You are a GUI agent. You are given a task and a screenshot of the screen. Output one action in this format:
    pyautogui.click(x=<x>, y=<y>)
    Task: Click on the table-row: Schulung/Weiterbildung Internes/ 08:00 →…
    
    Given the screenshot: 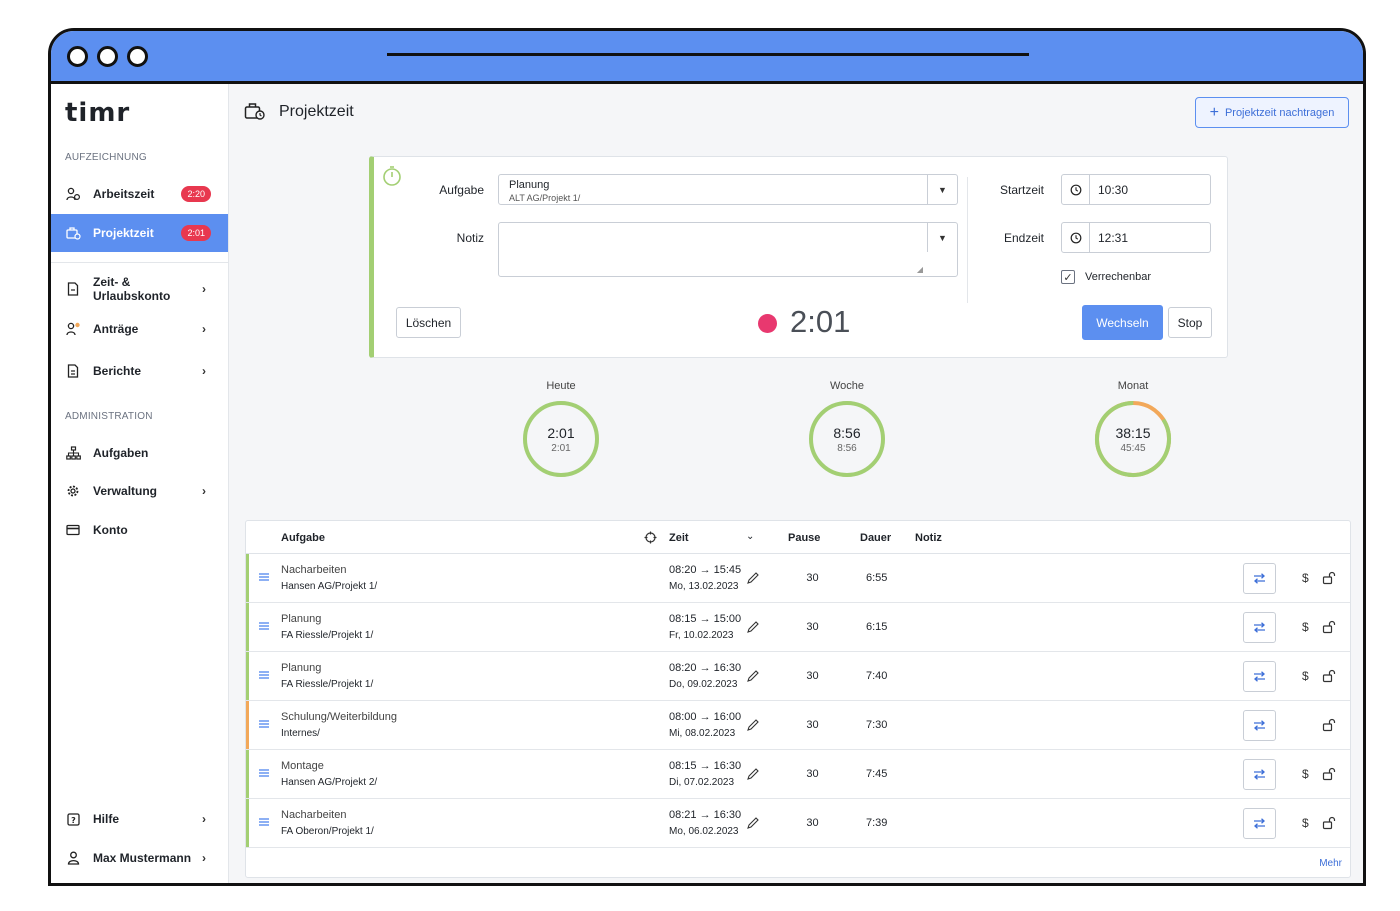 What is the action you would take?
    pyautogui.click(x=798, y=725)
    